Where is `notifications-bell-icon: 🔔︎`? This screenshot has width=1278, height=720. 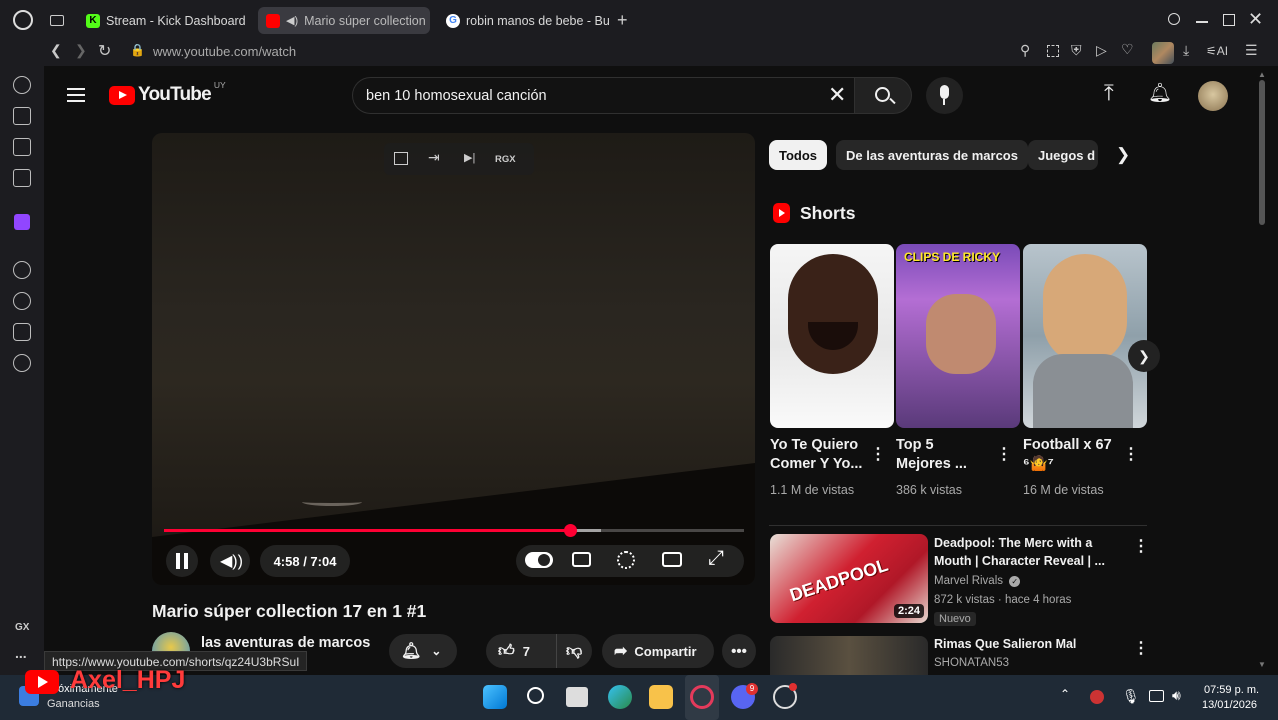 notifications-bell-icon: 🔔︎ is located at coordinates (1160, 93).